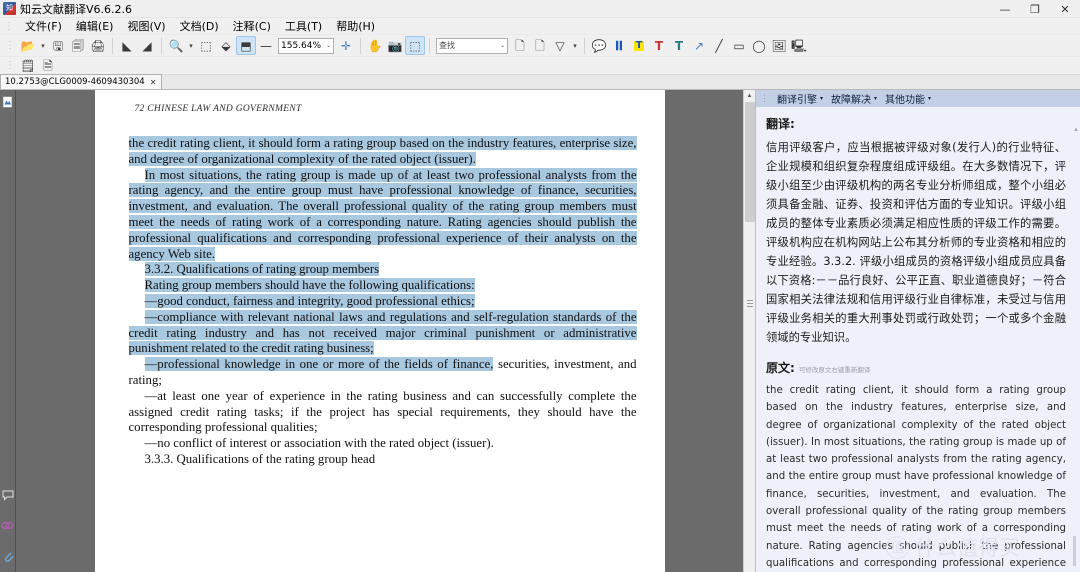 The height and width of the screenshot is (572, 1080). I want to click on menu-help: 帮助(H), so click(355, 26).